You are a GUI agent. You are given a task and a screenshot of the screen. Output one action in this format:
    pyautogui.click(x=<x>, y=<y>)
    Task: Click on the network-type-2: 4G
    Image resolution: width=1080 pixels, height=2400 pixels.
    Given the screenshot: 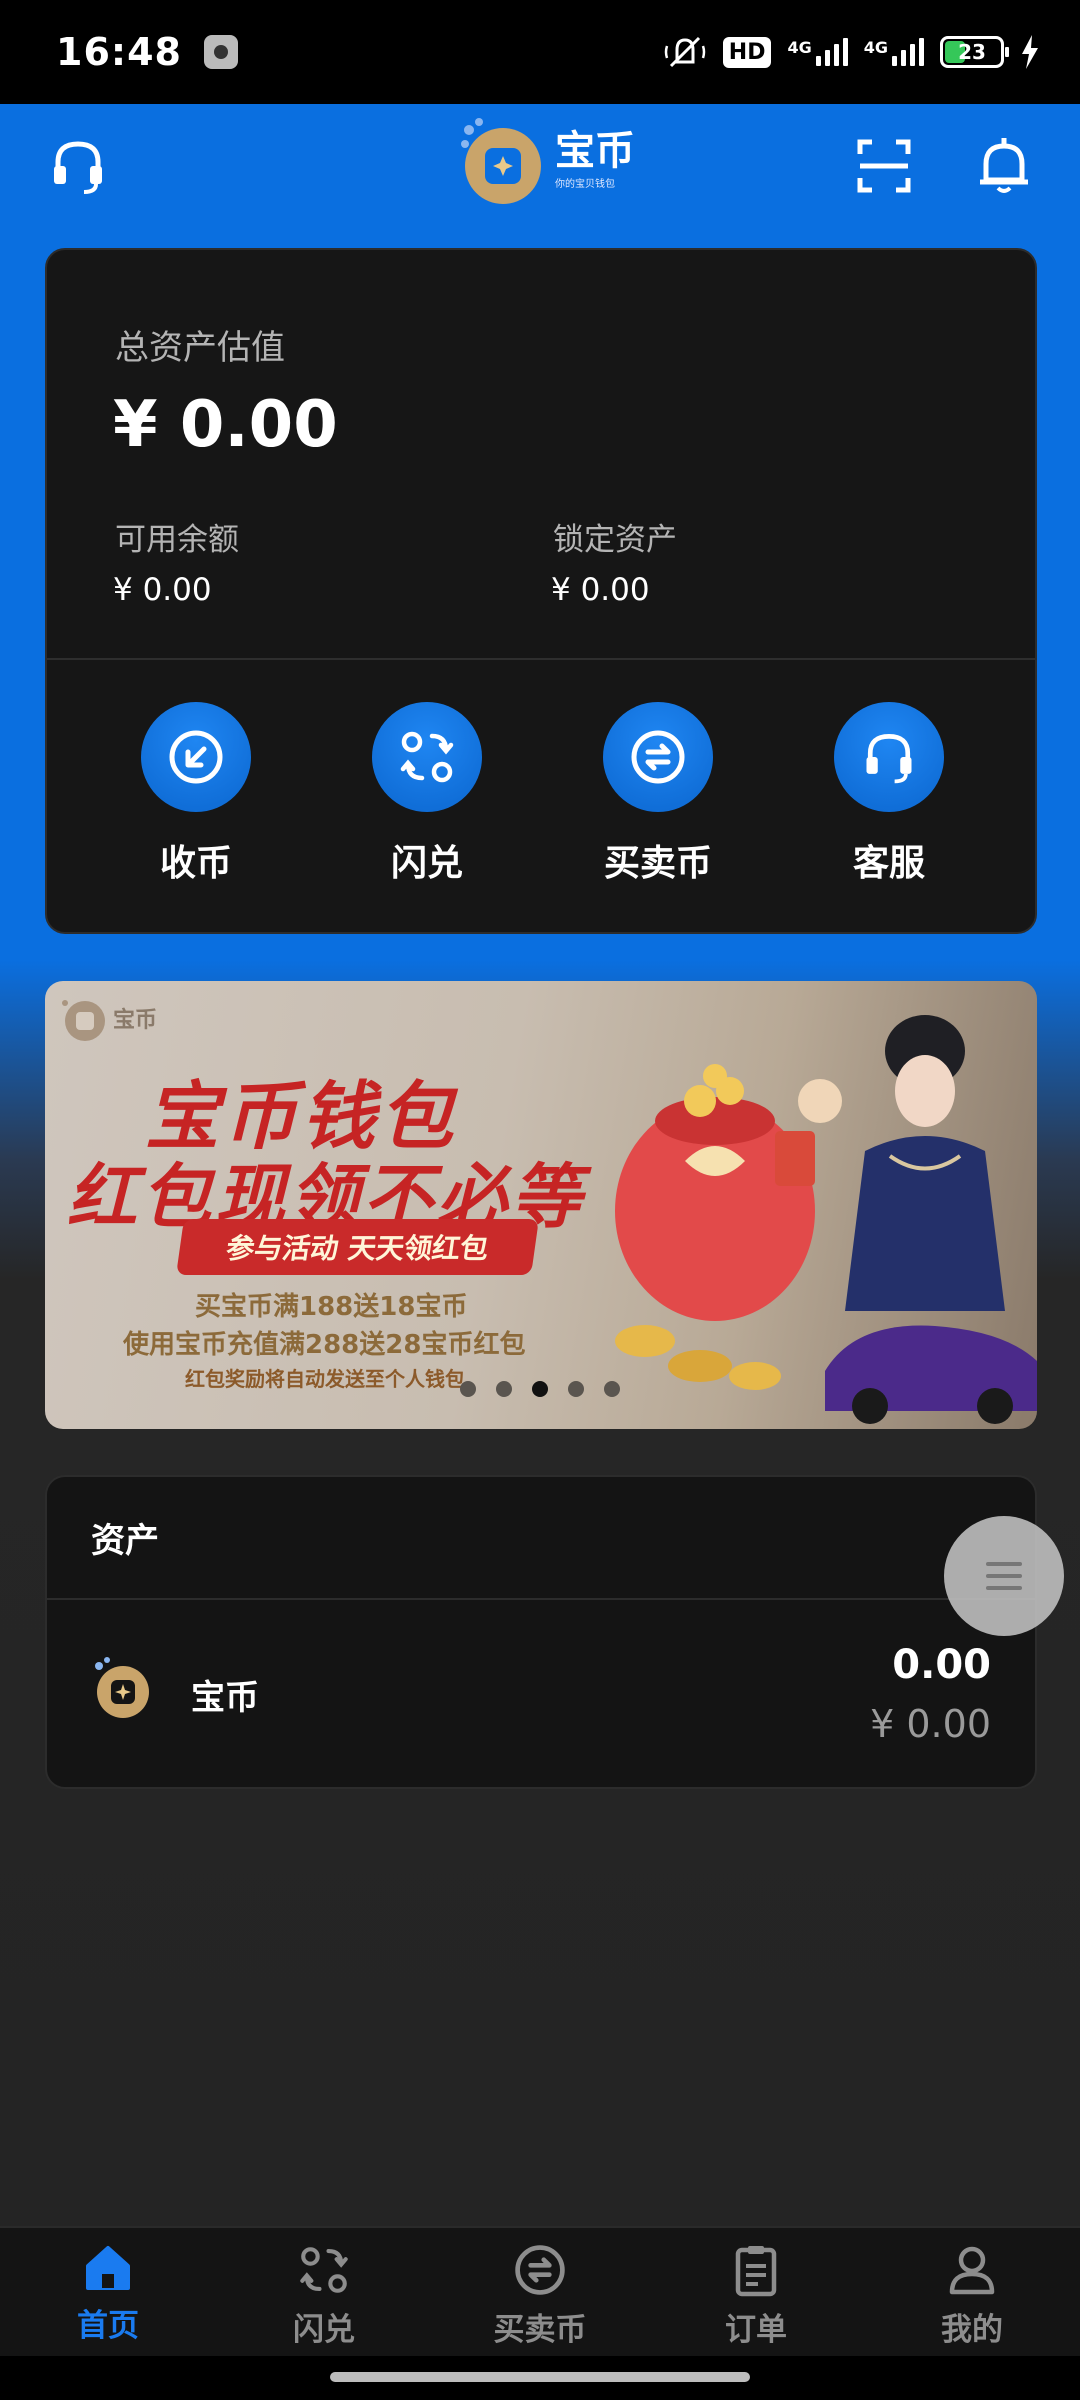 What is the action you would take?
    pyautogui.click(x=875, y=47)
    